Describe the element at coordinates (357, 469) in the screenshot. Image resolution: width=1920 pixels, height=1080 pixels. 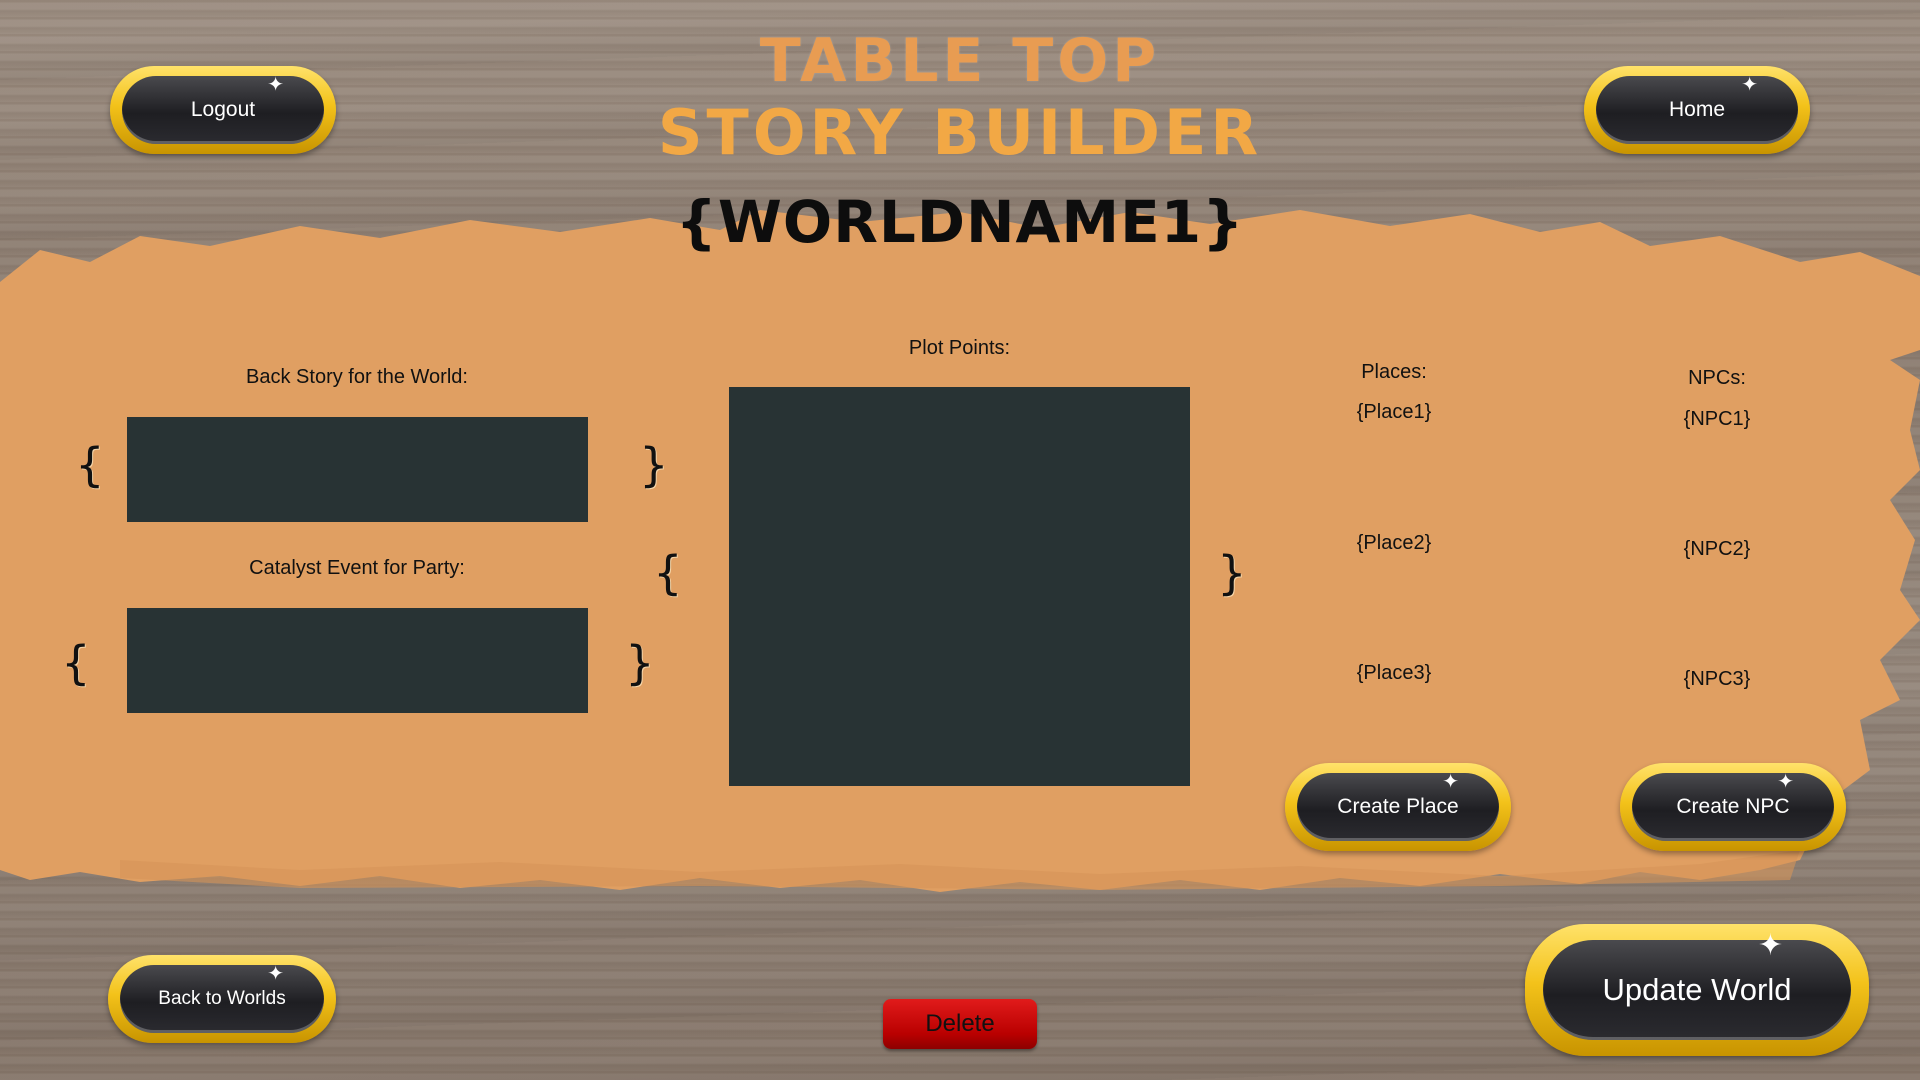
I see `backstory-textbox` at that location.